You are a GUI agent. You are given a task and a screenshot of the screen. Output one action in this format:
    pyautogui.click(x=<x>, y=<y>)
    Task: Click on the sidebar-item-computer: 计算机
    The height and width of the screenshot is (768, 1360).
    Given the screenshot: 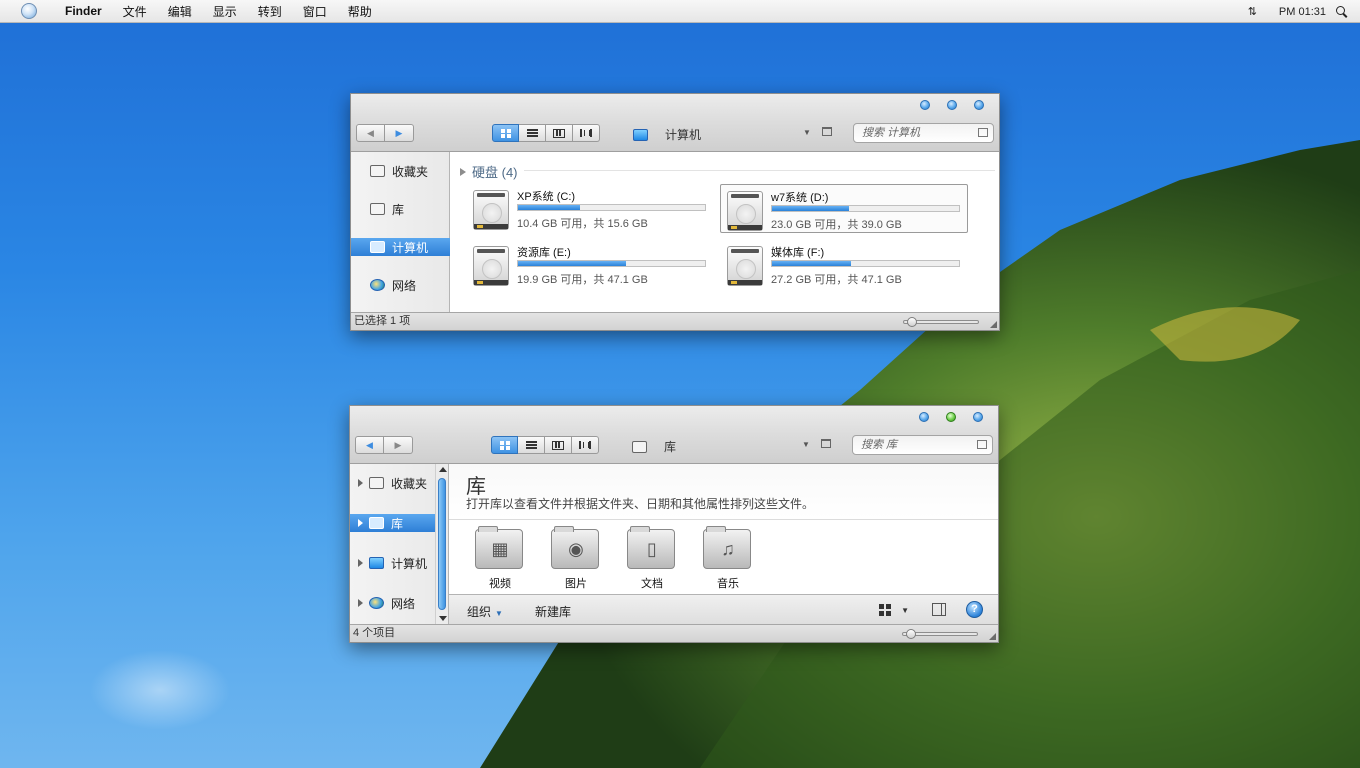 What is the action you would take?
    pyautogui.click(x=400, y=247)
    